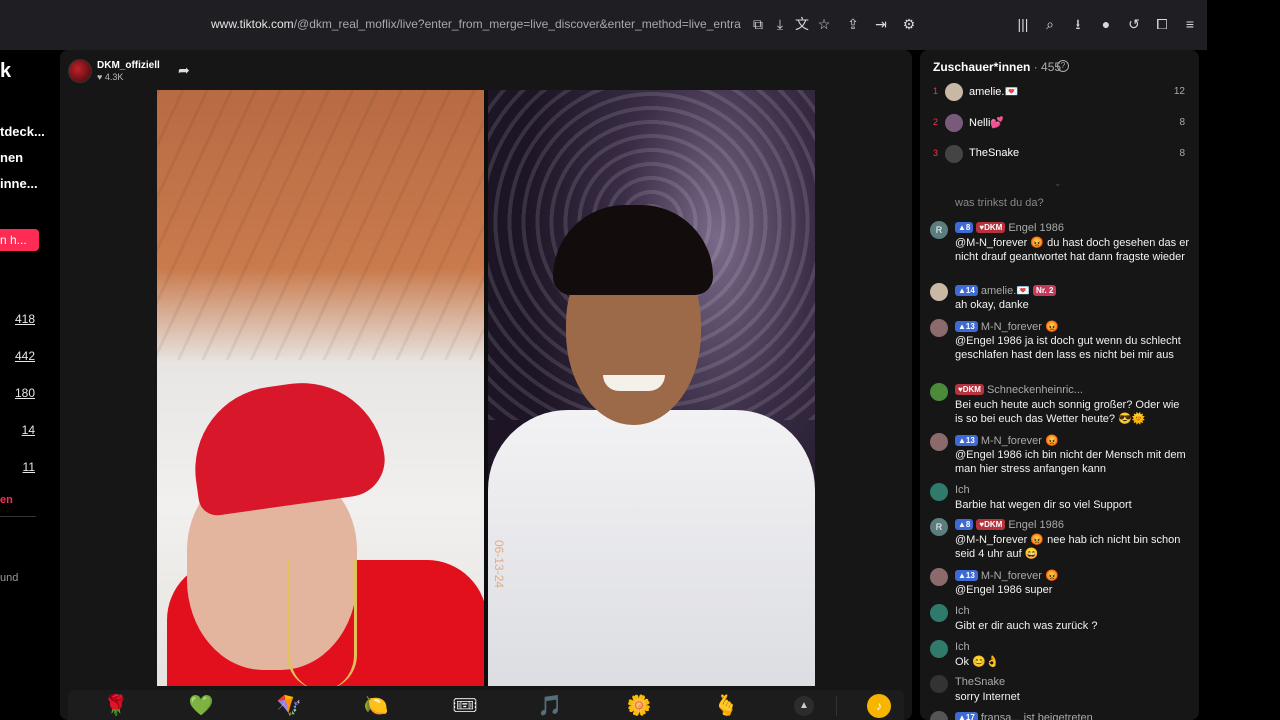 The height and width of the screenshot is (720, 1280). I want to click on gift-rose-icon: 🌹, so click(116, 706).